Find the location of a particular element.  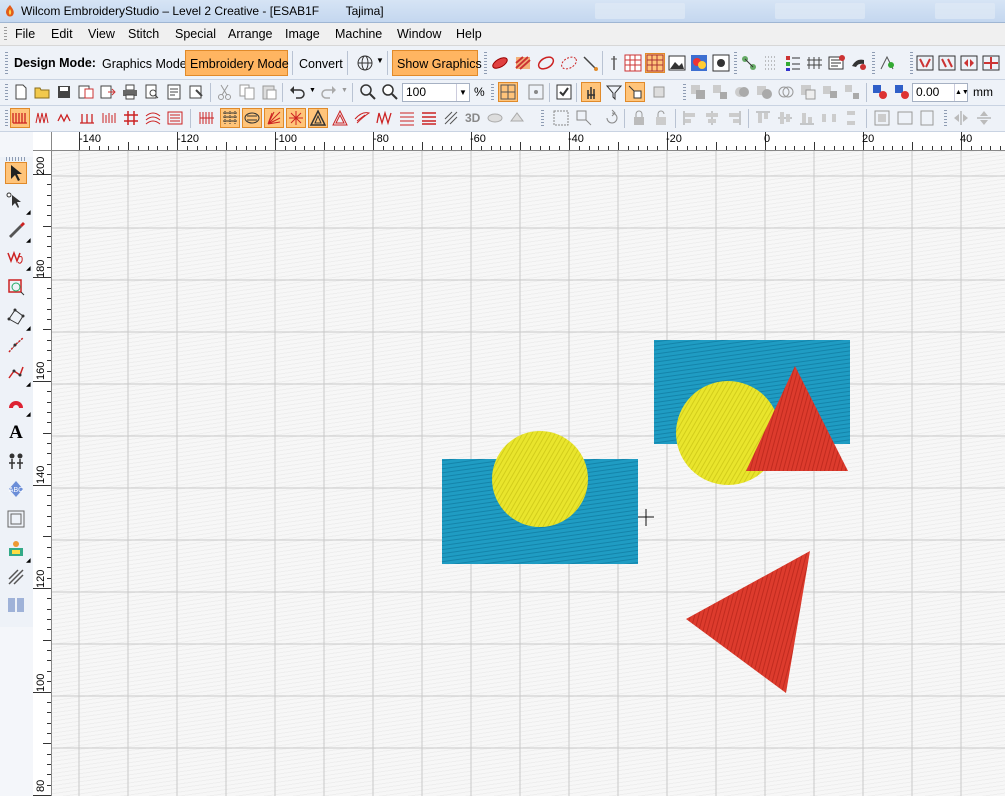

grid-icon is located at coordinates (633, 63).